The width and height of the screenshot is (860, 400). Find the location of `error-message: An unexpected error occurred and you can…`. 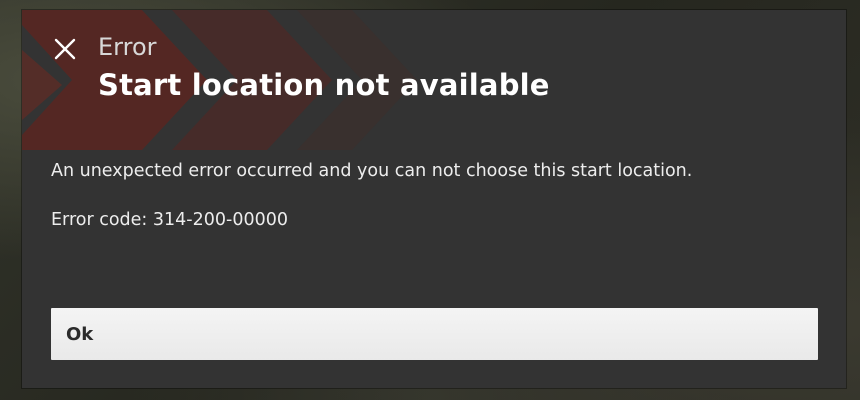

error-message: An unexpected error occurred and you can… is located at coordinates (372, 171).